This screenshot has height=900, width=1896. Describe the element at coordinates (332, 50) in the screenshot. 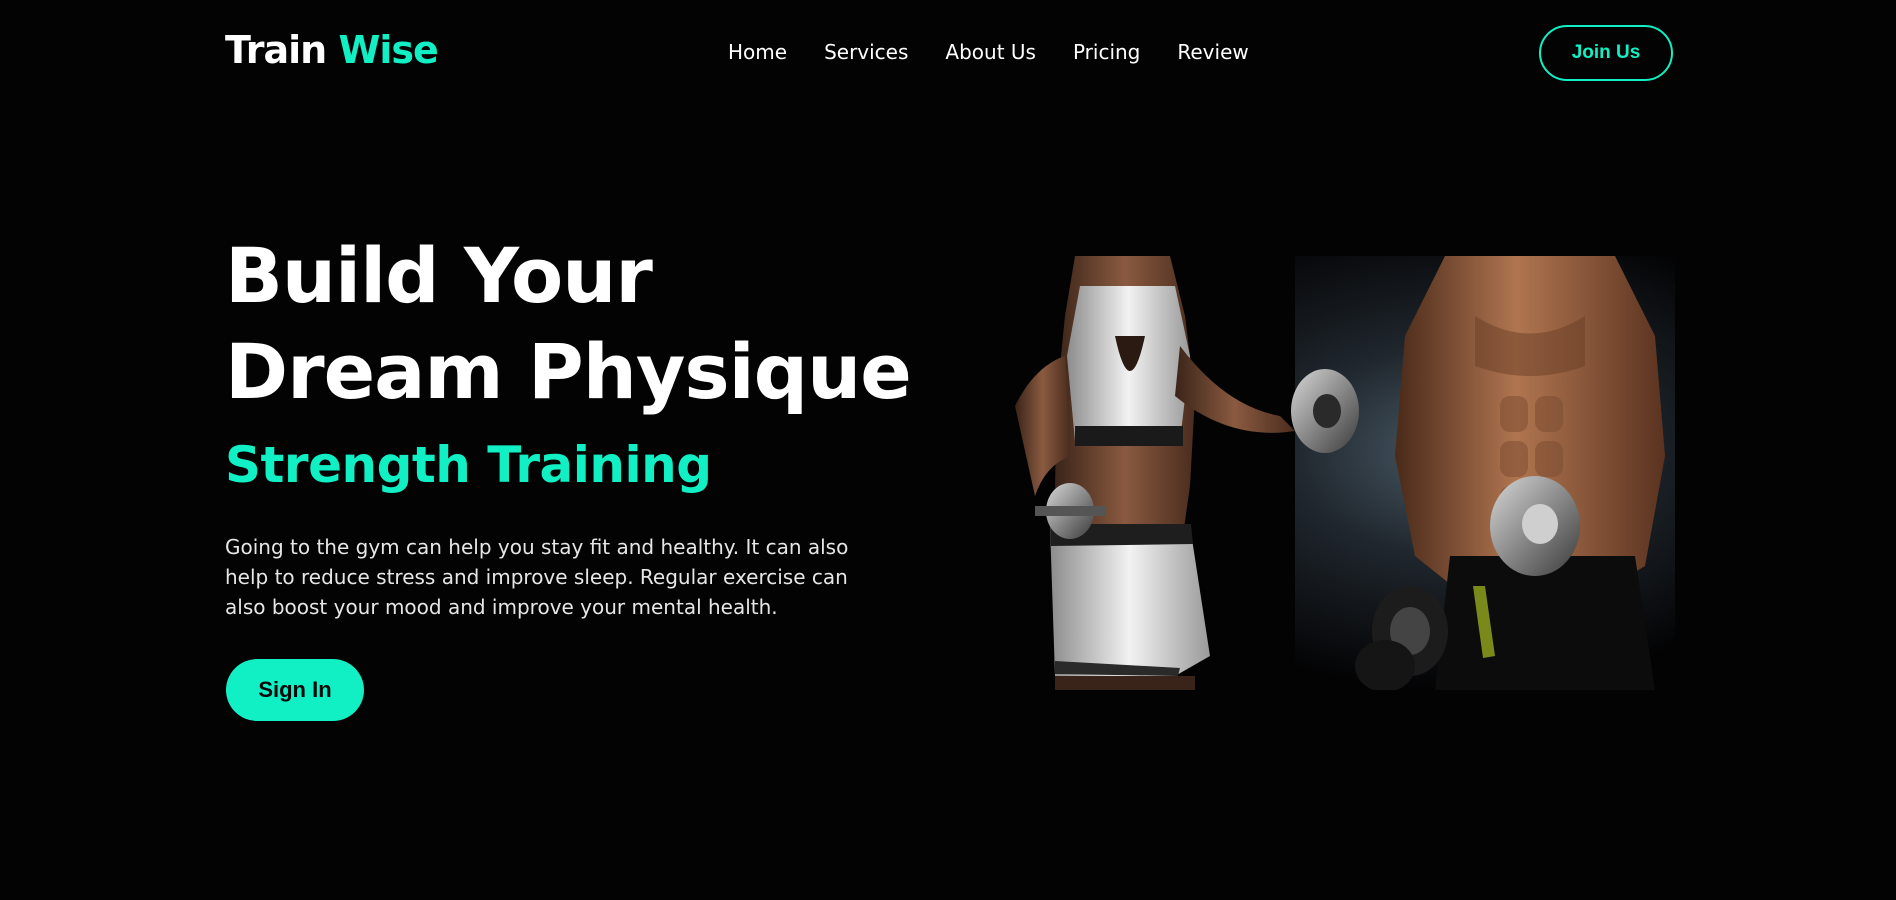

I see `logo: Train Wise` at that location.